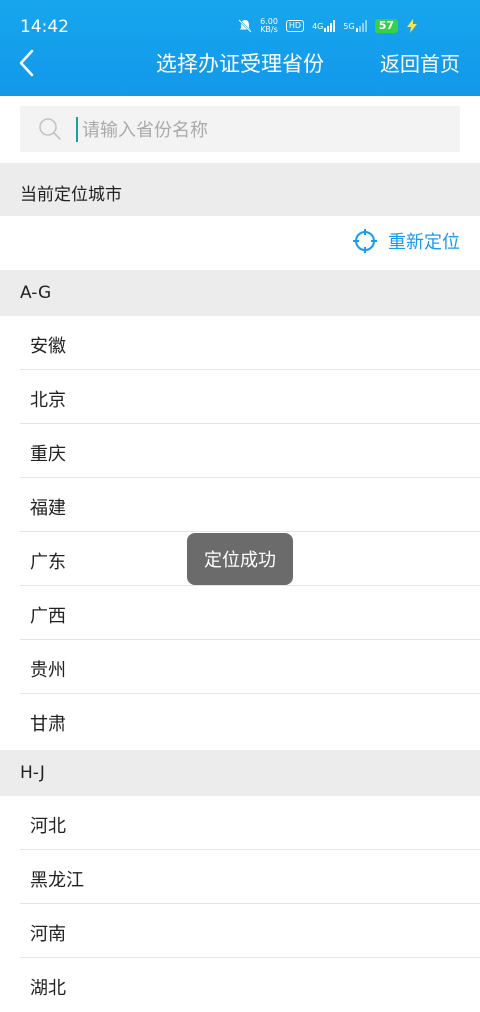 This screenshot has width=480, height=1012. Describe the element at coordinates (50, 129) in the screenshot. I see `search-icon` at that location.